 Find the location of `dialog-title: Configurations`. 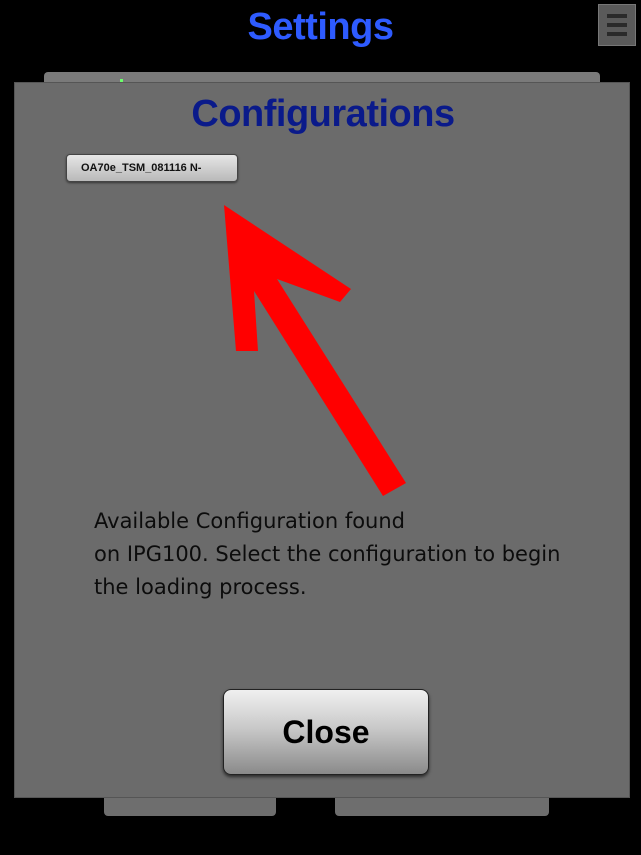

dialog-title: Configurations is located at coordinates (323, 114).